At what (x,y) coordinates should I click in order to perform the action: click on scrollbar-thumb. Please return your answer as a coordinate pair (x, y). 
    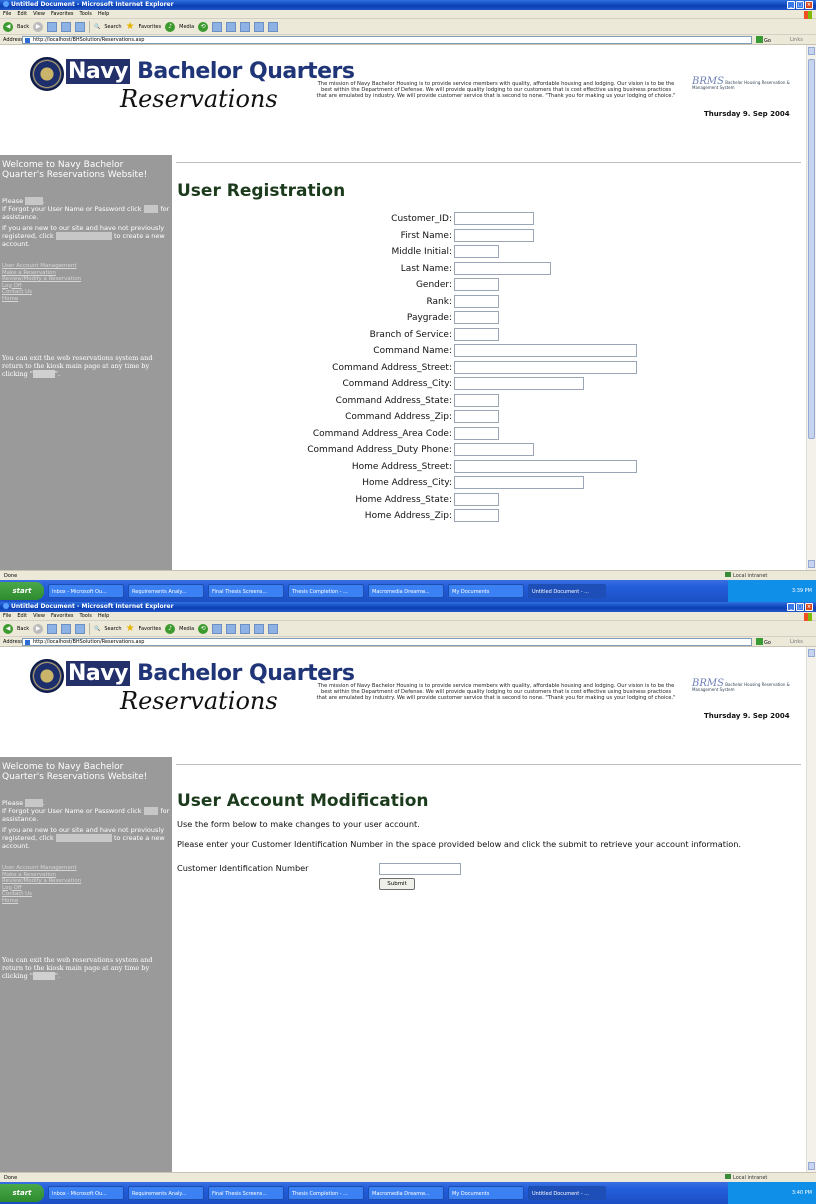
    Looking at the image, I should click on (811, 249).